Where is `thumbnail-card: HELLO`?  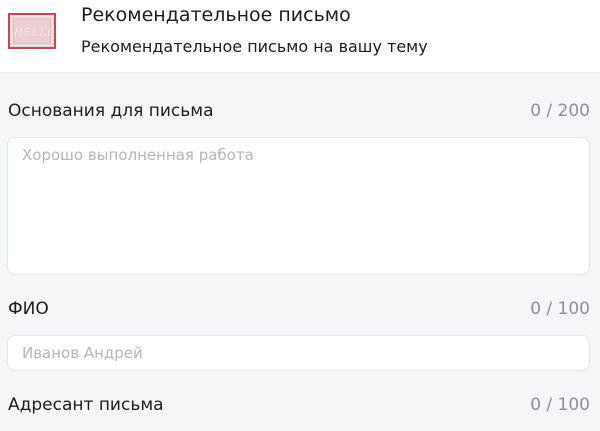
thumbnail-card: HELLO is located at coordinates (34, 31).